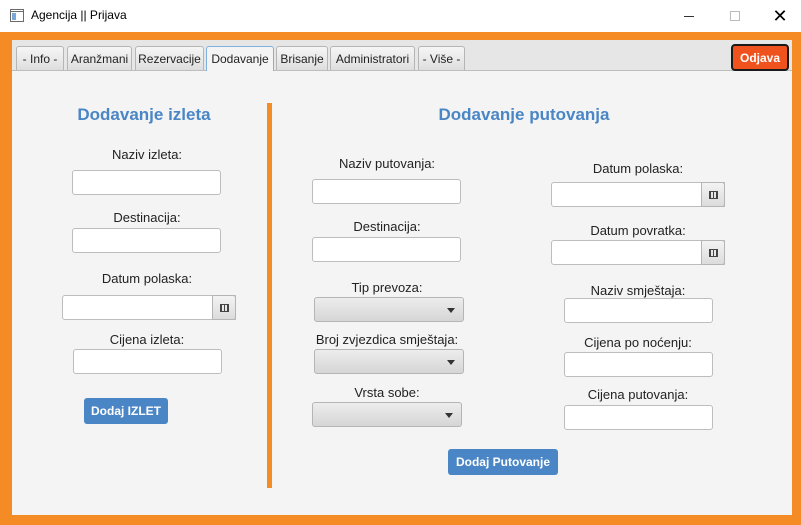 The image size is (801, 525). Describe the element at coordinates (146, 240) in the screenshot. I see `izlet-destinacija-input` at that location.